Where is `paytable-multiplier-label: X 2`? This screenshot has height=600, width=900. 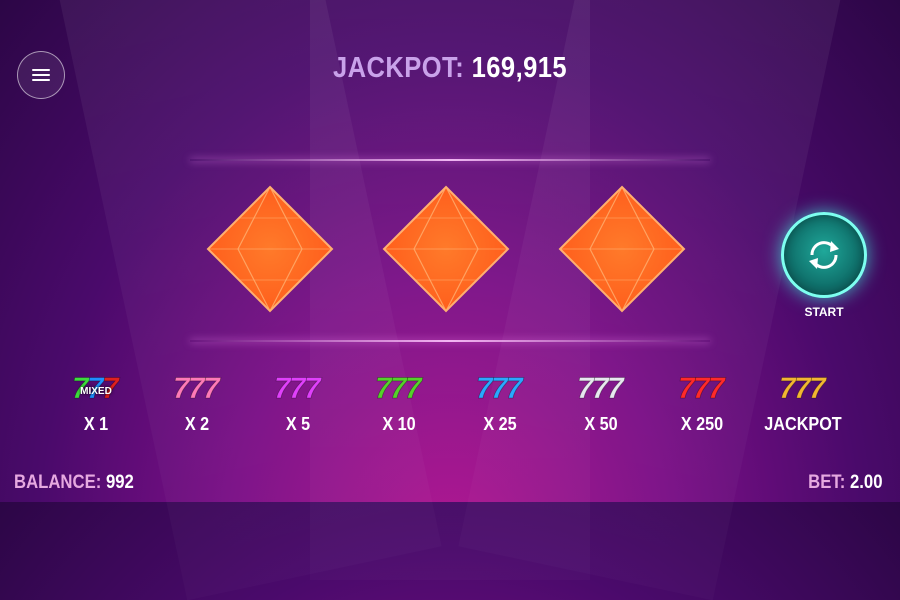 paytable-multiplier-label: X 2 is located at coordinates (197, 424).